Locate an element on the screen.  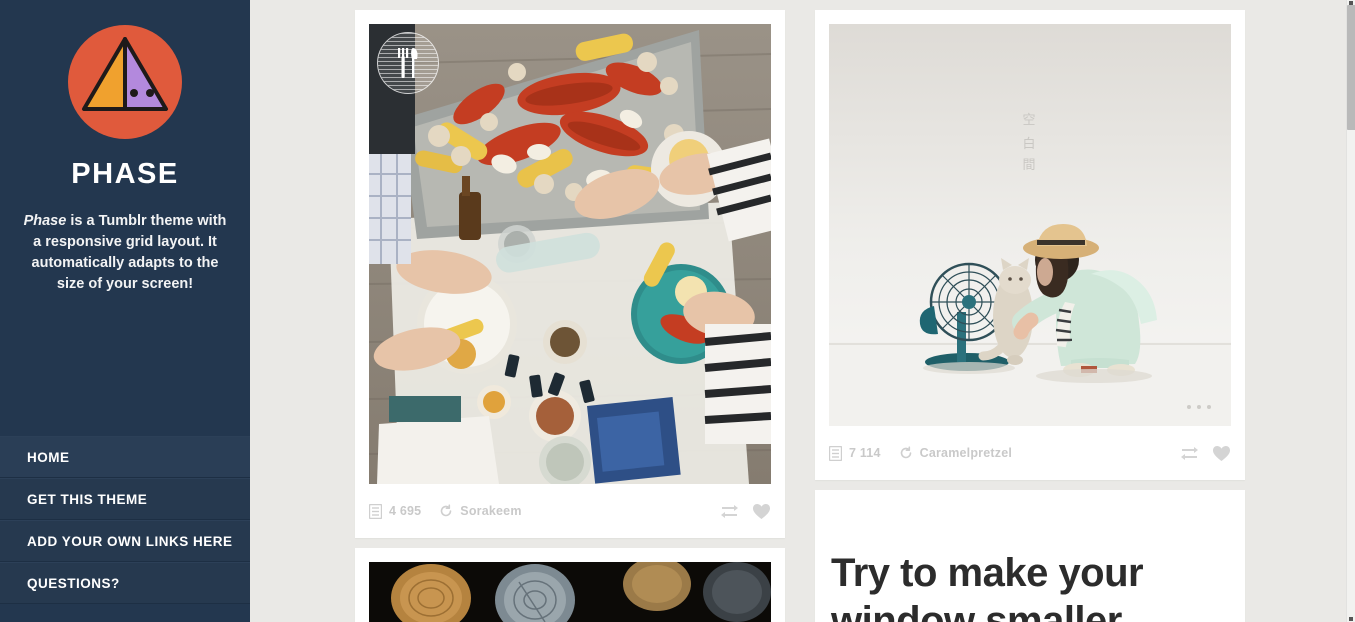
sidebar-item-home: HOME is located at coordinates (125, 457).